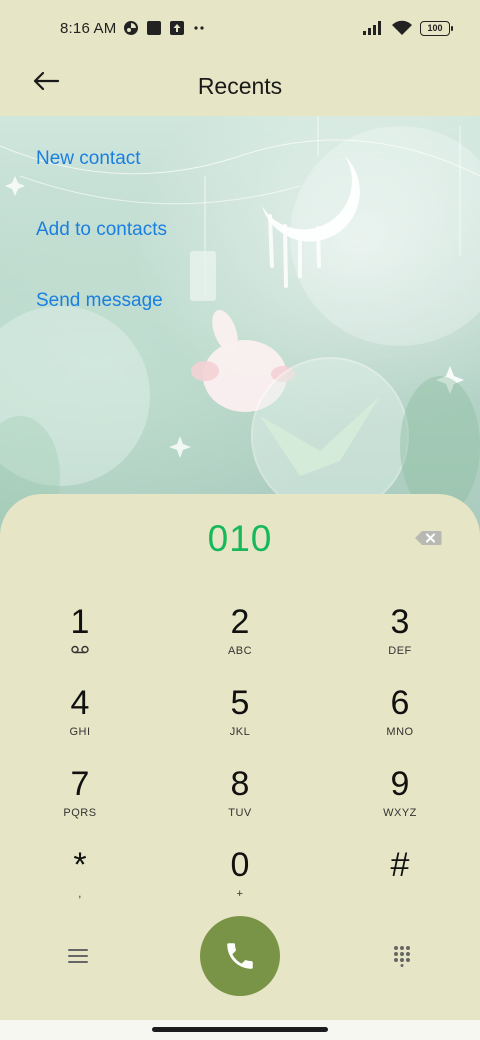 Image resolution: width=480 pixels, height=1040 pixels. I want to click on key-letters: DEF, so click(400, 651).